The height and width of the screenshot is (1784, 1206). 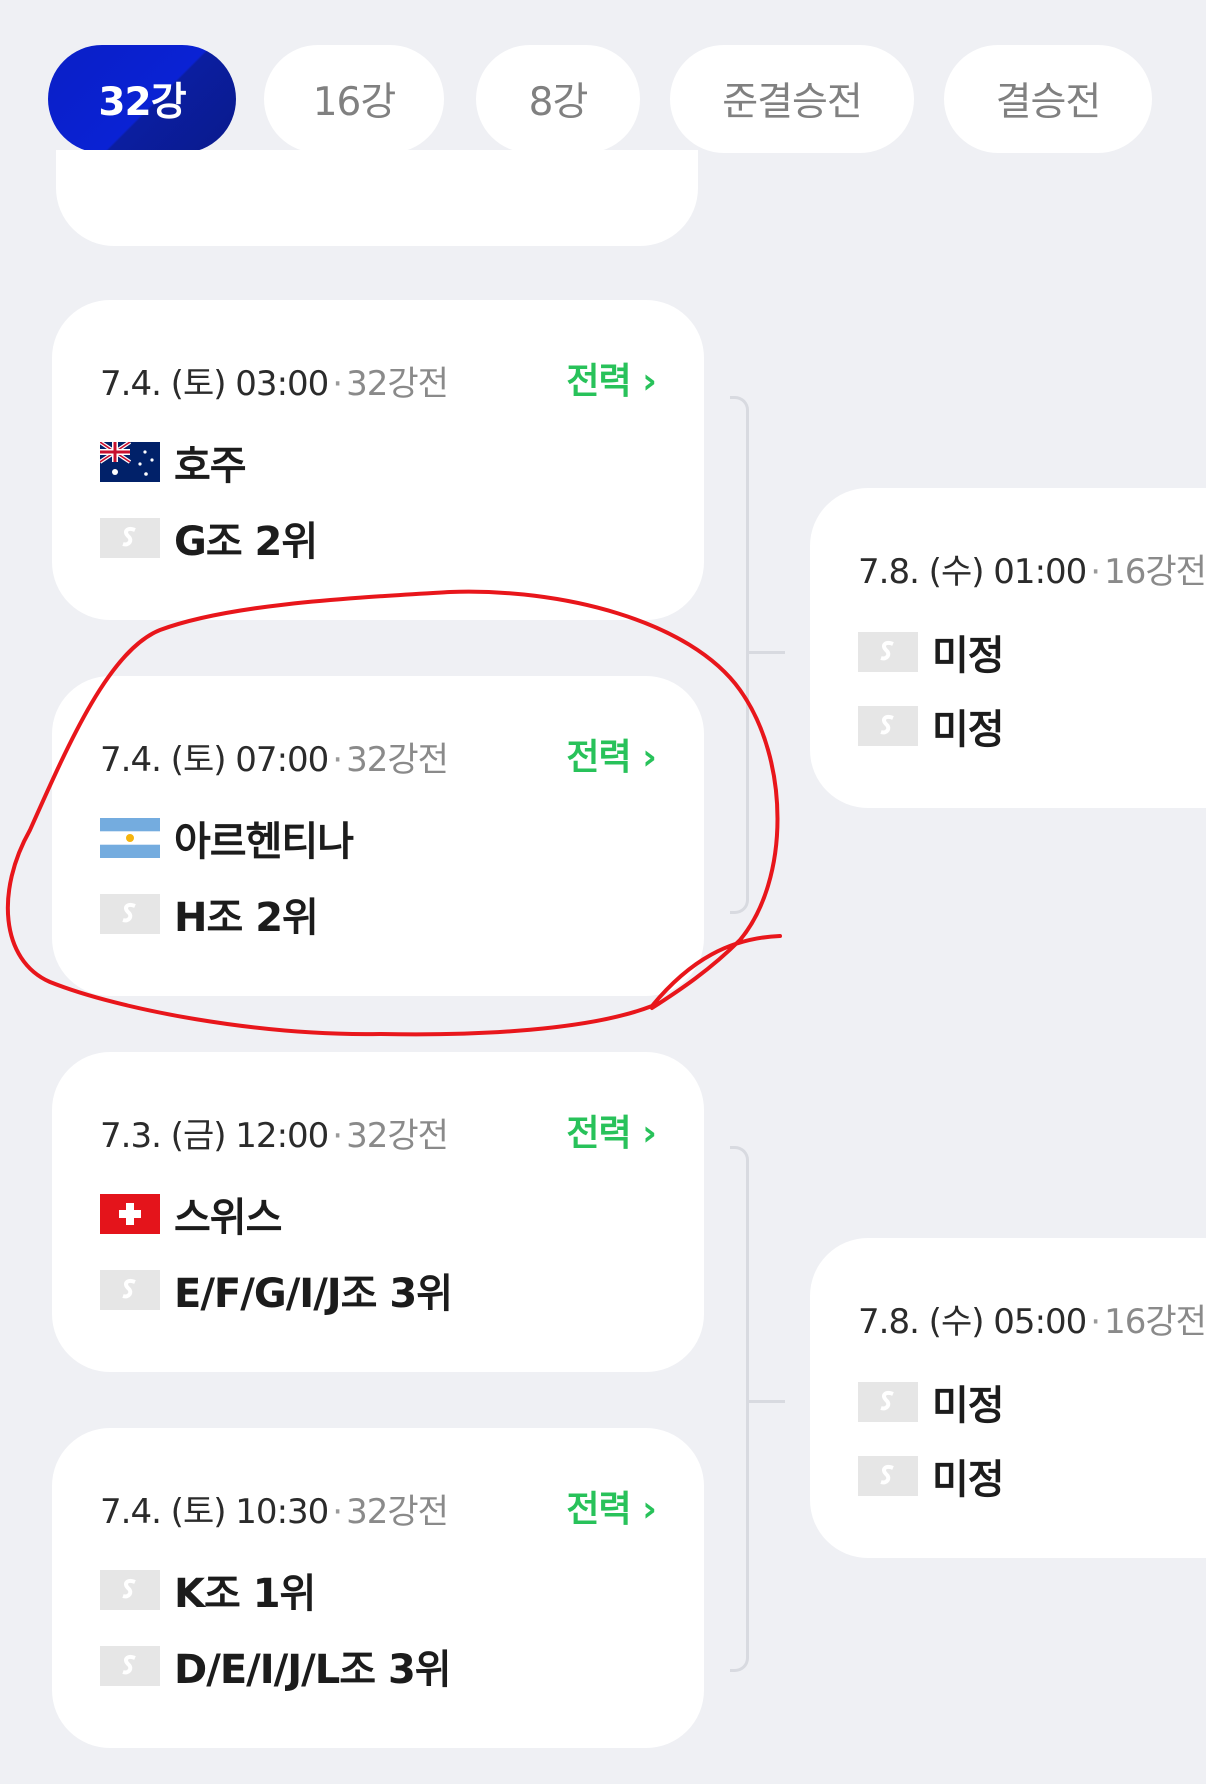 I want to click on next-round-card: 7.8. (수) 01:00 · 16강전 미정 미정, so click(x=1008, y=648).